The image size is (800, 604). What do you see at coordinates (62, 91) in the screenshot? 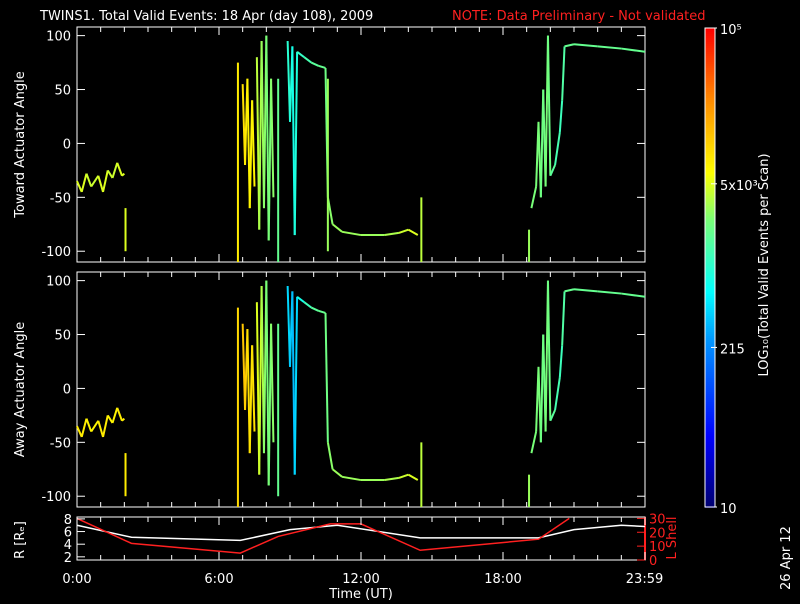
I see `y-tick-label: 50` at bounding box center [62, 91].